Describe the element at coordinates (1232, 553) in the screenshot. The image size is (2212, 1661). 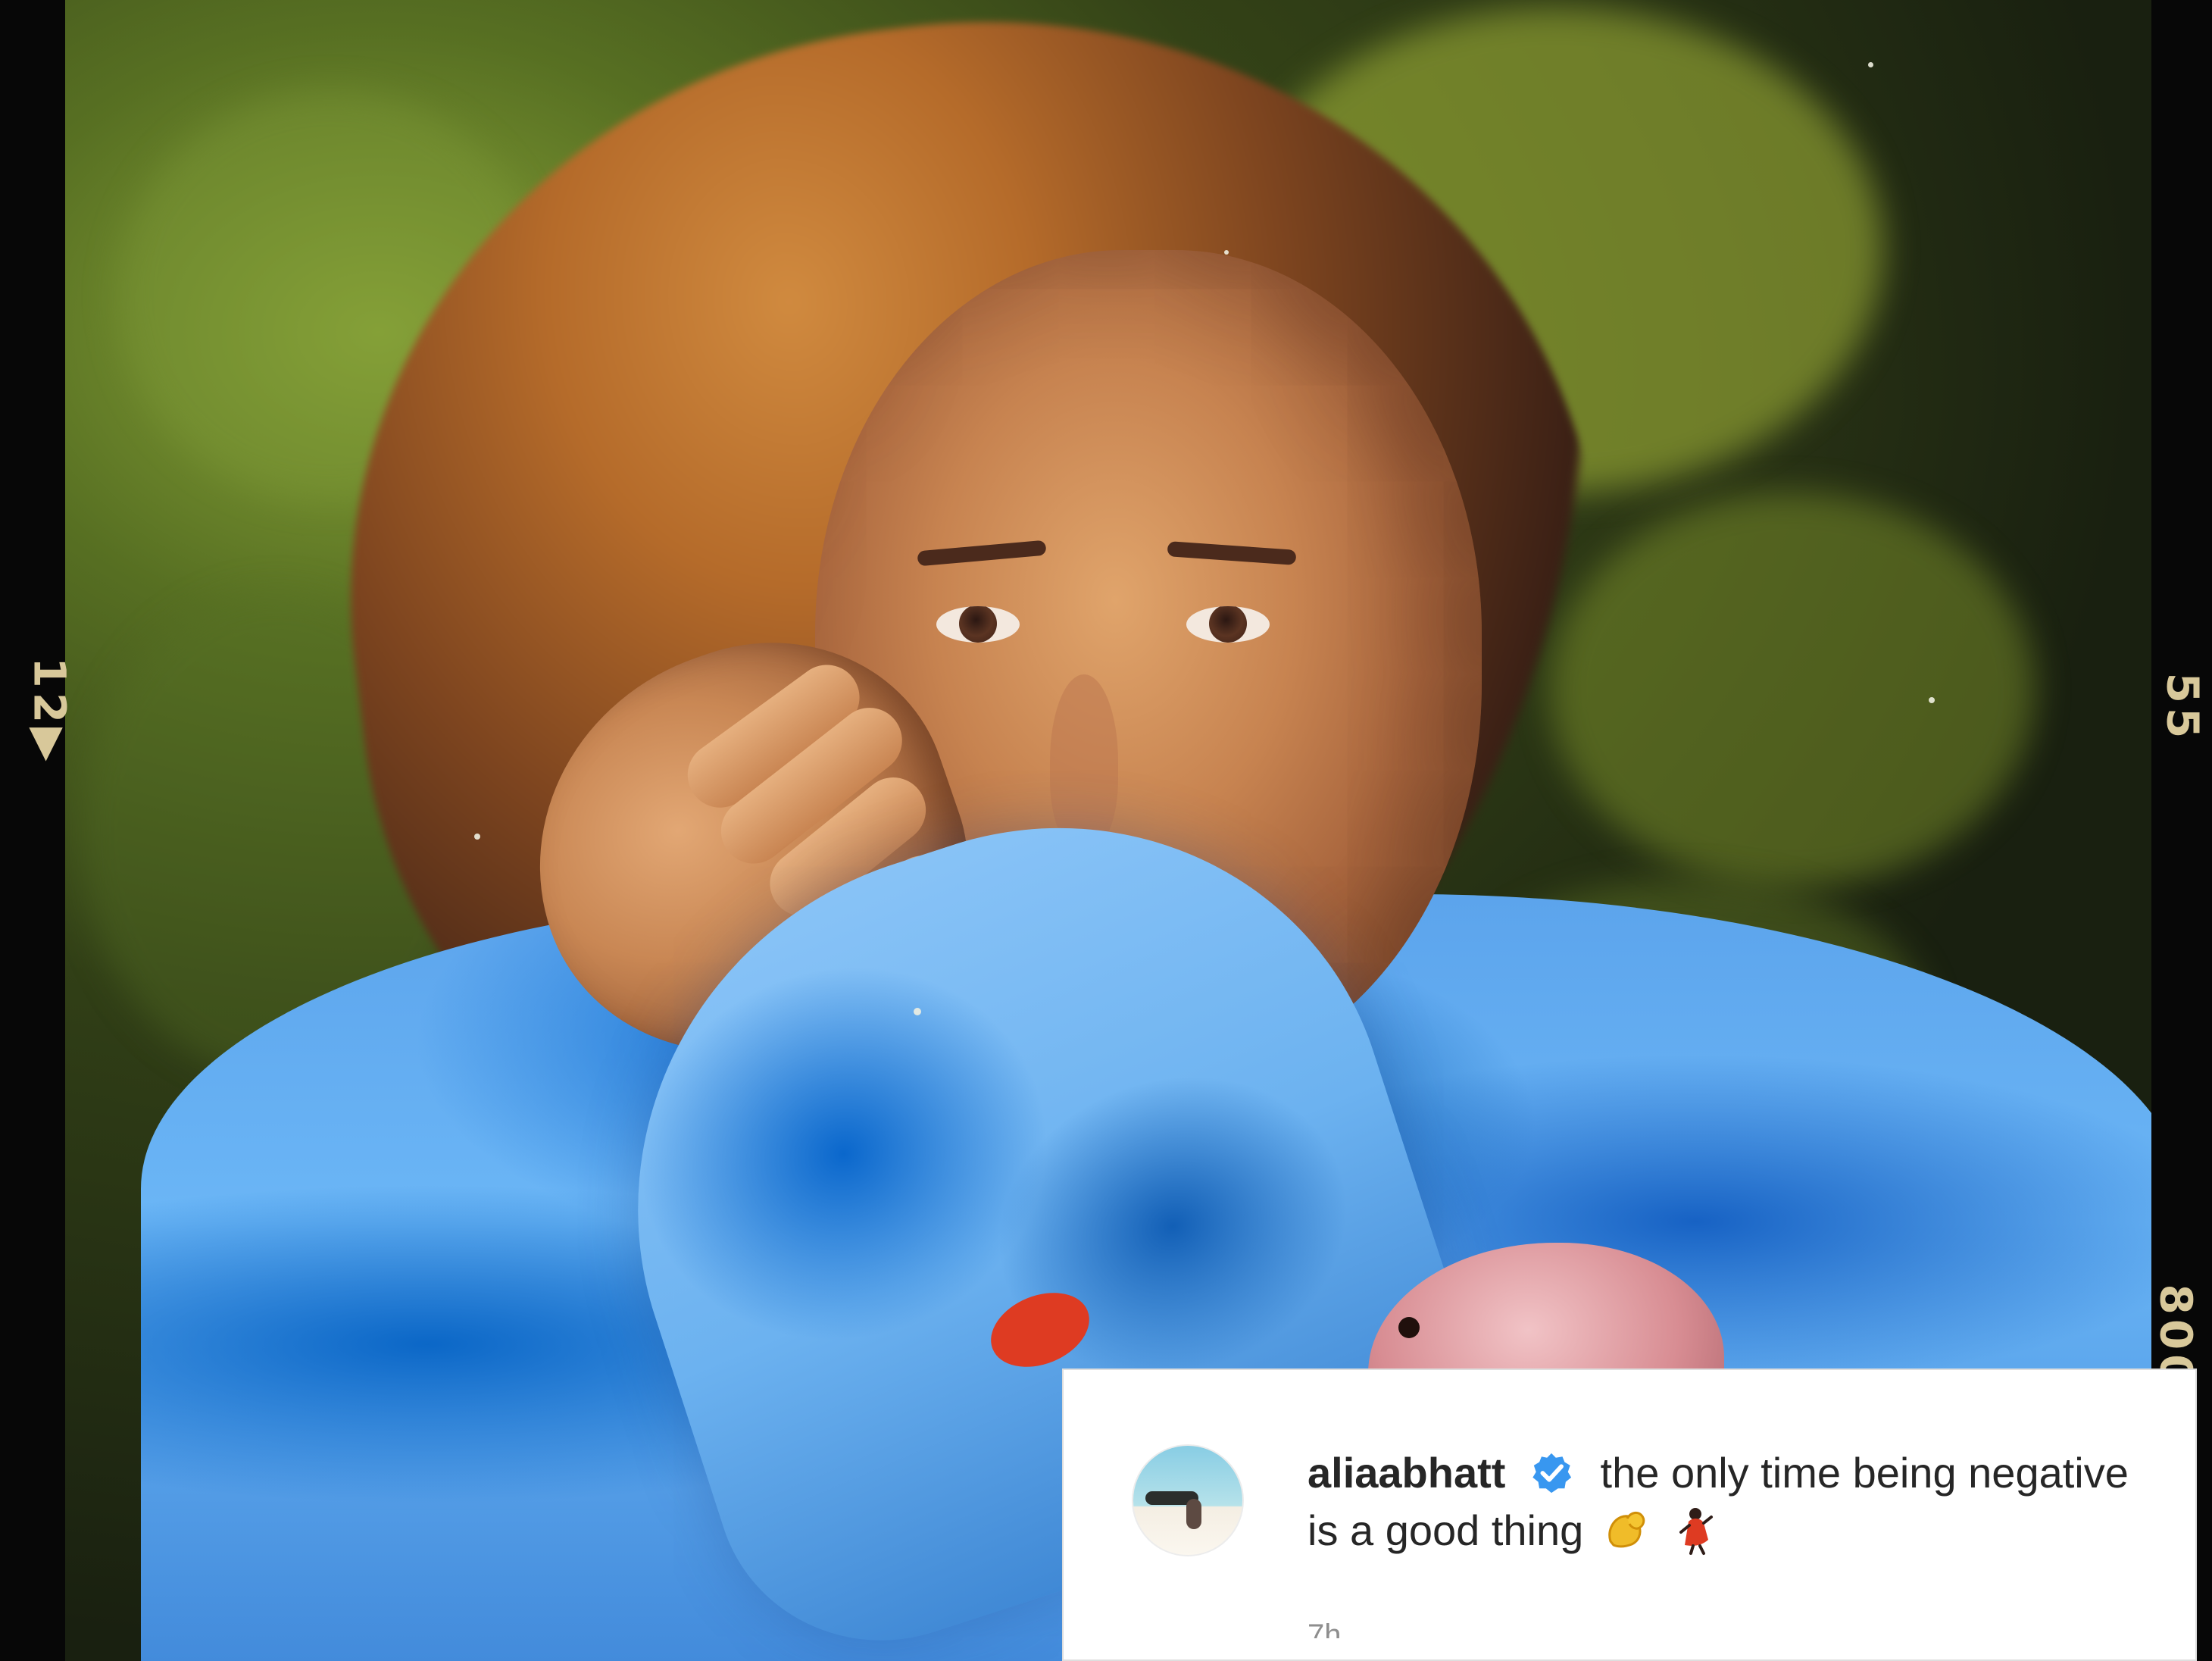
I see `right-eyebrow` at that location.